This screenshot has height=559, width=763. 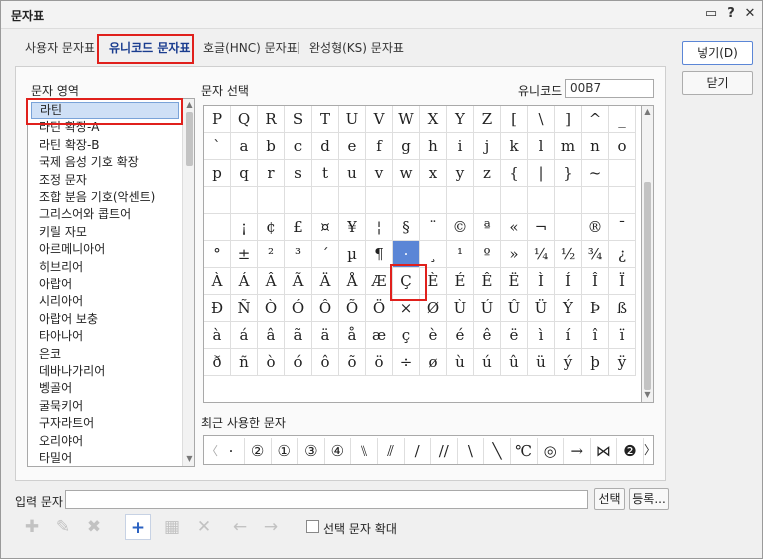 What do you see at coordinates (541, 173) in the screenshot?
I see `char-cell: |` at bounding box center [541, 173].